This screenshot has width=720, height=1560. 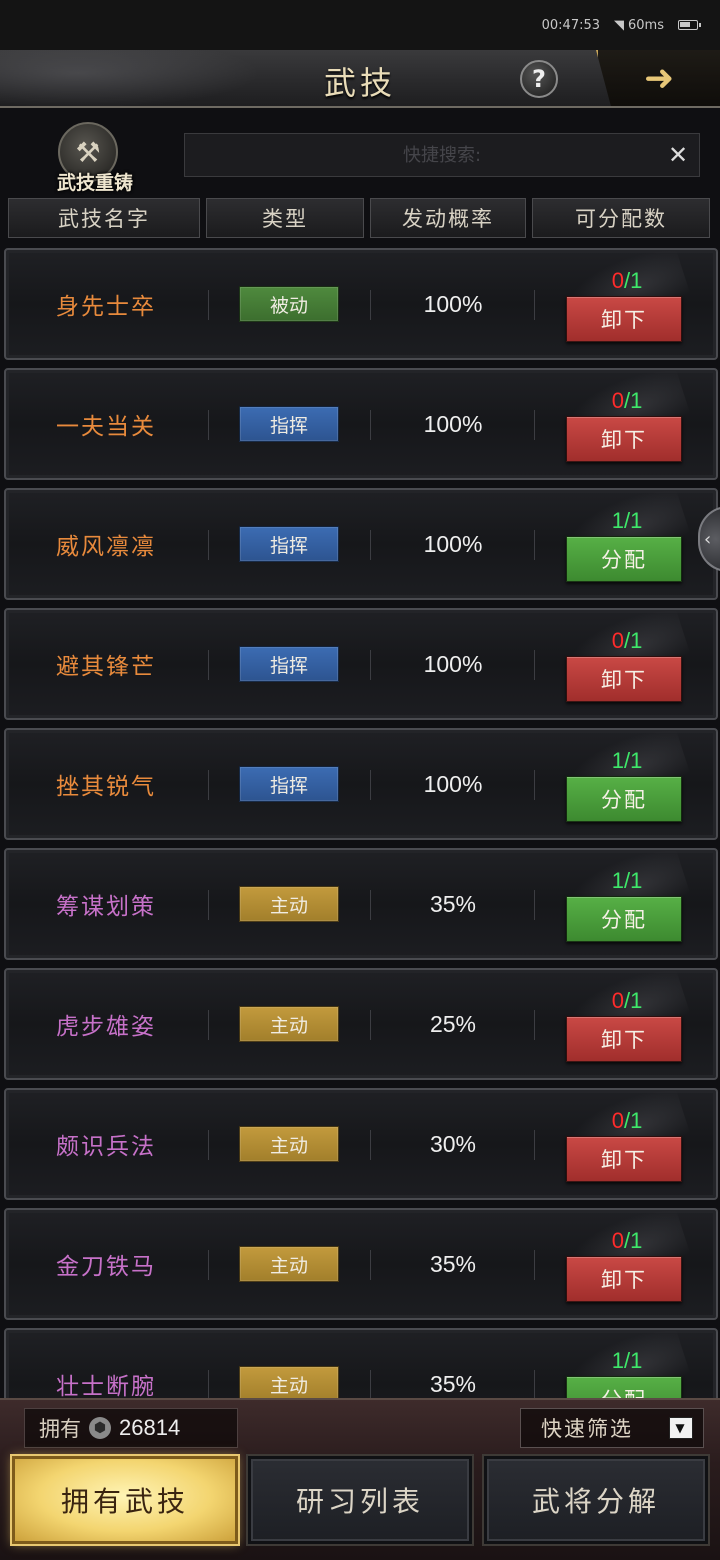 I want to click on quick-filter-label: 快速筛选, so click(x=587, y=1429).